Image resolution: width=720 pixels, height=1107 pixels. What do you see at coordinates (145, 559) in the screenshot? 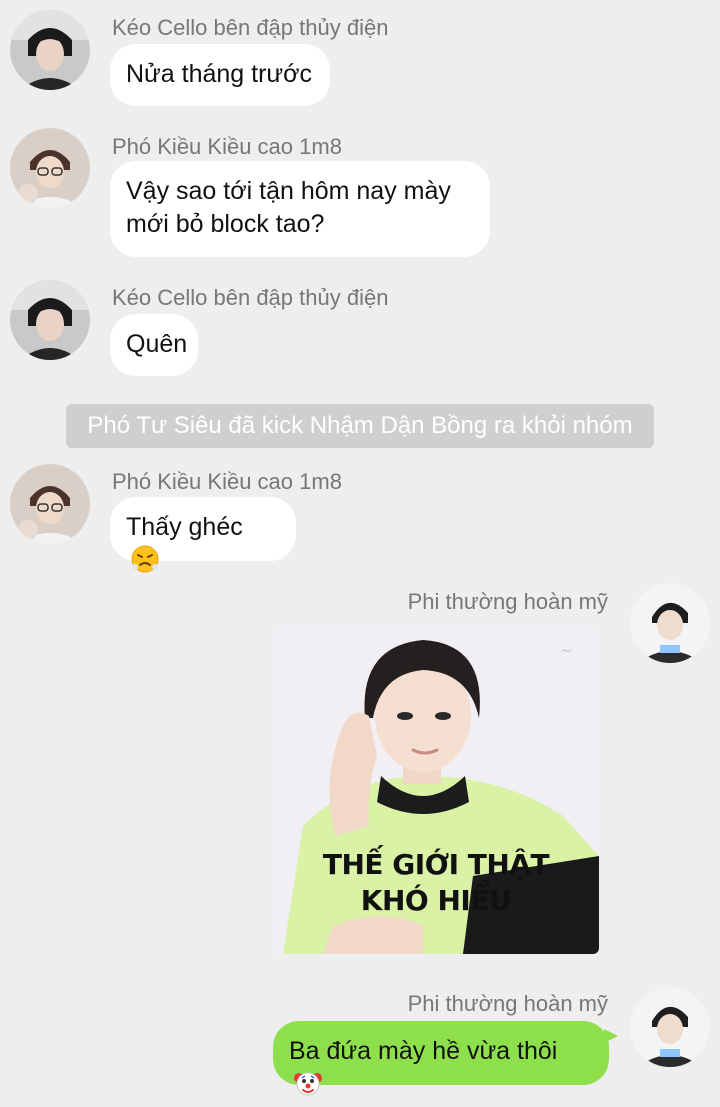
I see `huffing-face-icon` at bounding box center [145, 559].